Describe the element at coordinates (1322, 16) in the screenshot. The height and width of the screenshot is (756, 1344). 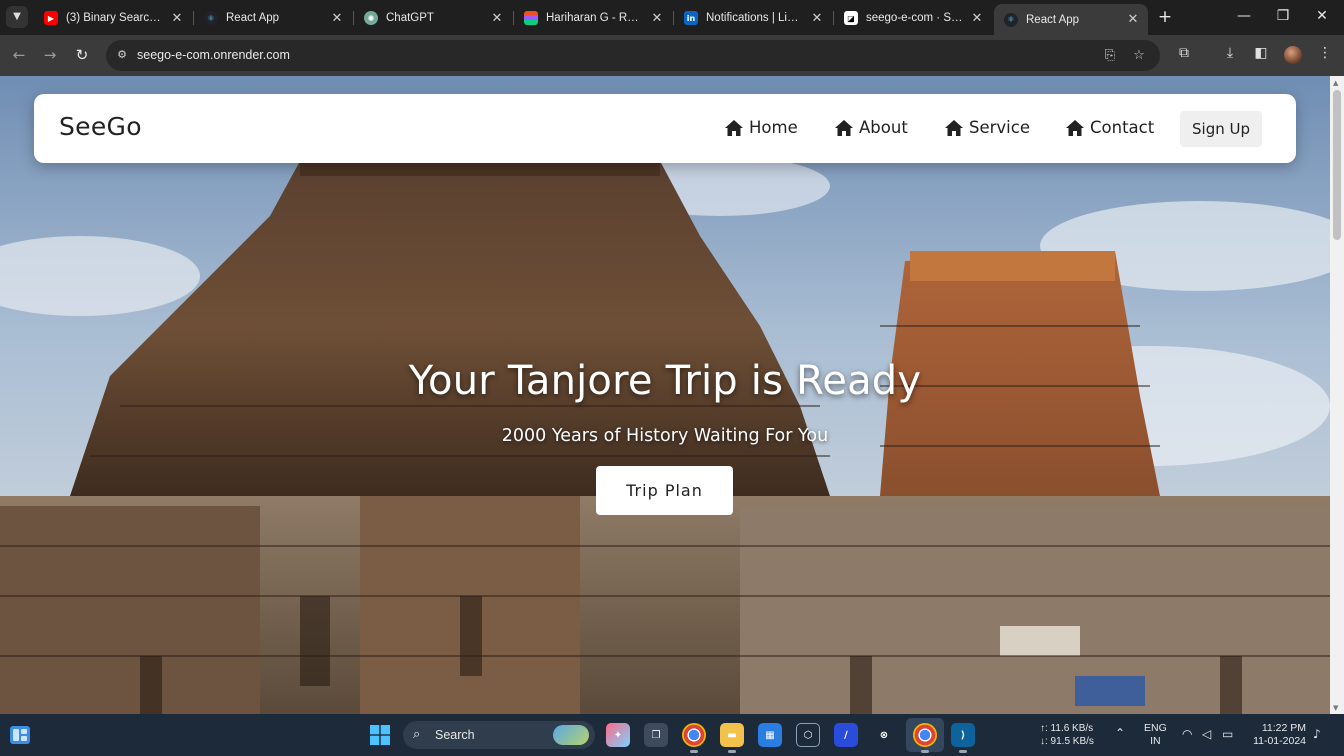
I see `window-close-icon: ✕` at that location.